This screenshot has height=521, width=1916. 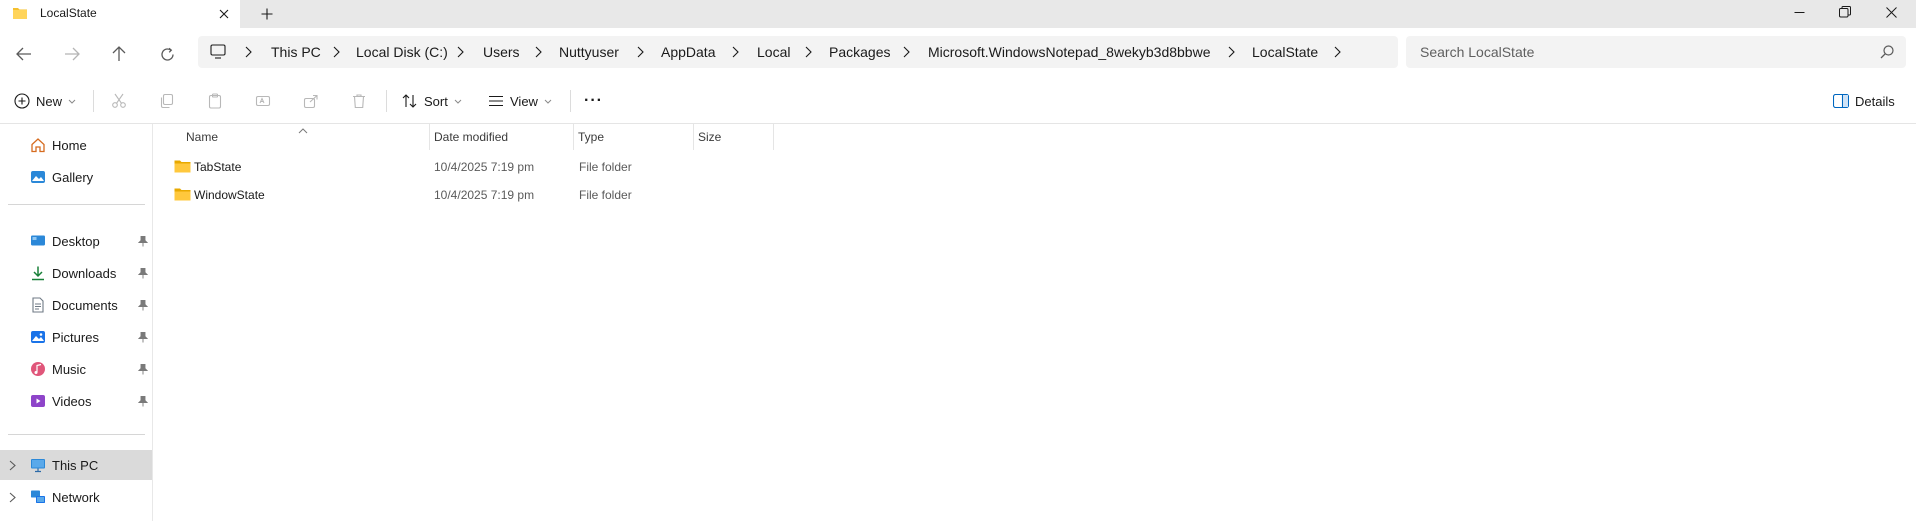 What do you see at coordinates (773, 137) in the screenshot?
I see `column-divider` at bounding box center [773, 137].